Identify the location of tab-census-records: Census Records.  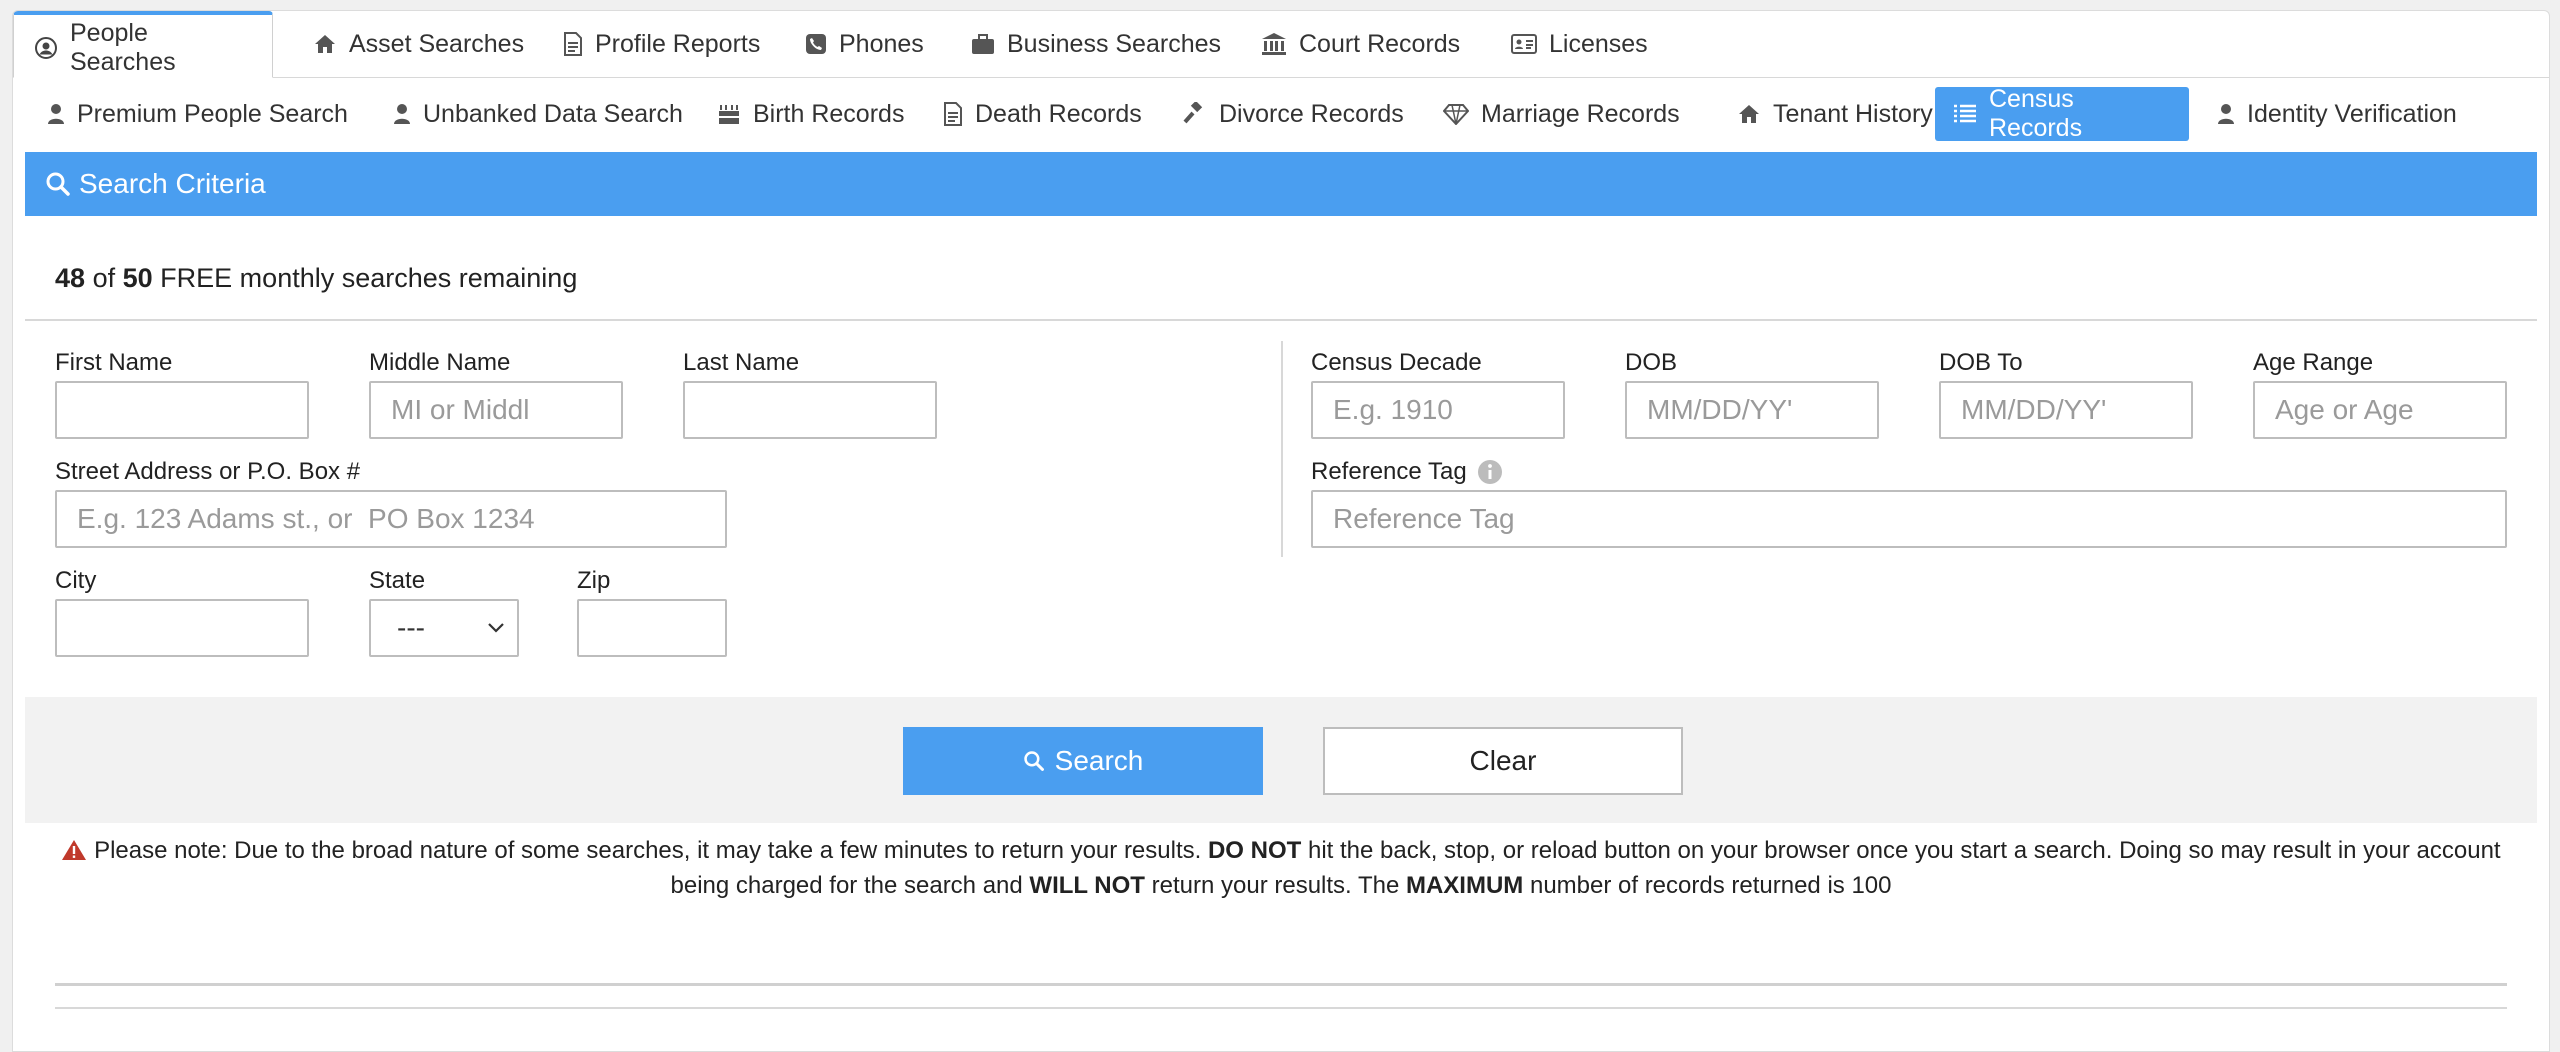
(2062, 113).